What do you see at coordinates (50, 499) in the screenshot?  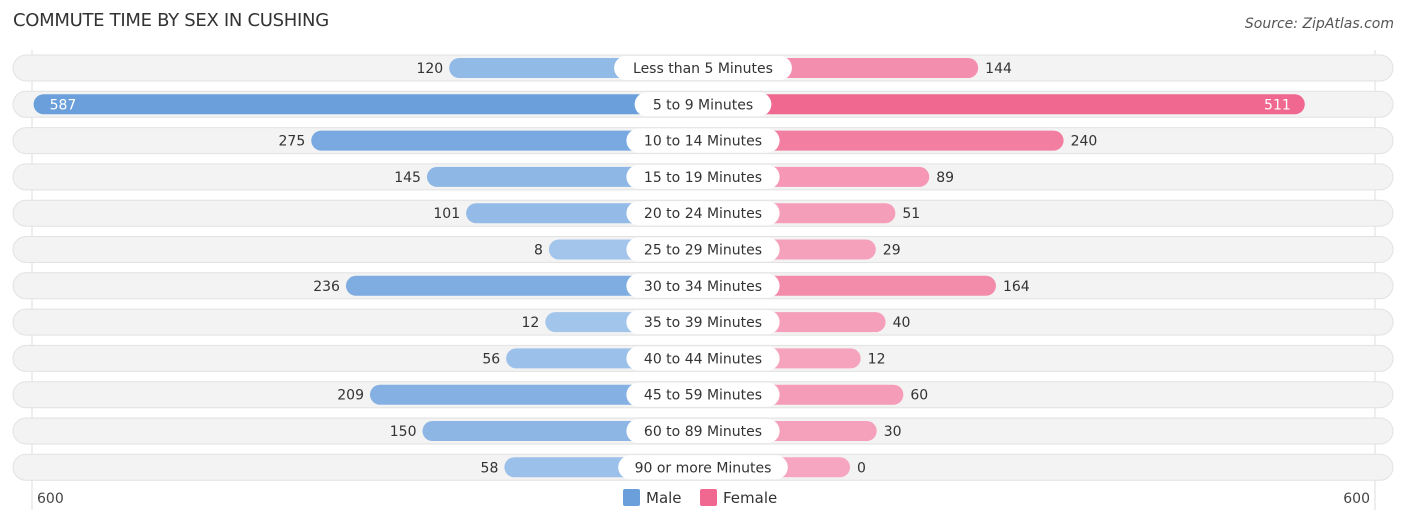 I see `axis-left-label: 600` at bounding box center [50, 499].